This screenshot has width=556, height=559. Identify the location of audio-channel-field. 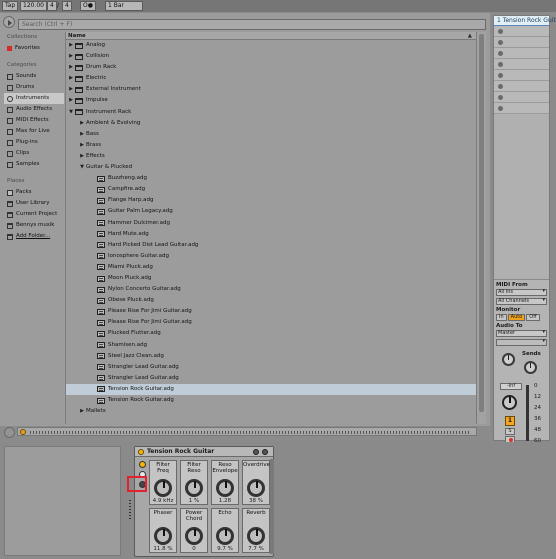
(521, 342).